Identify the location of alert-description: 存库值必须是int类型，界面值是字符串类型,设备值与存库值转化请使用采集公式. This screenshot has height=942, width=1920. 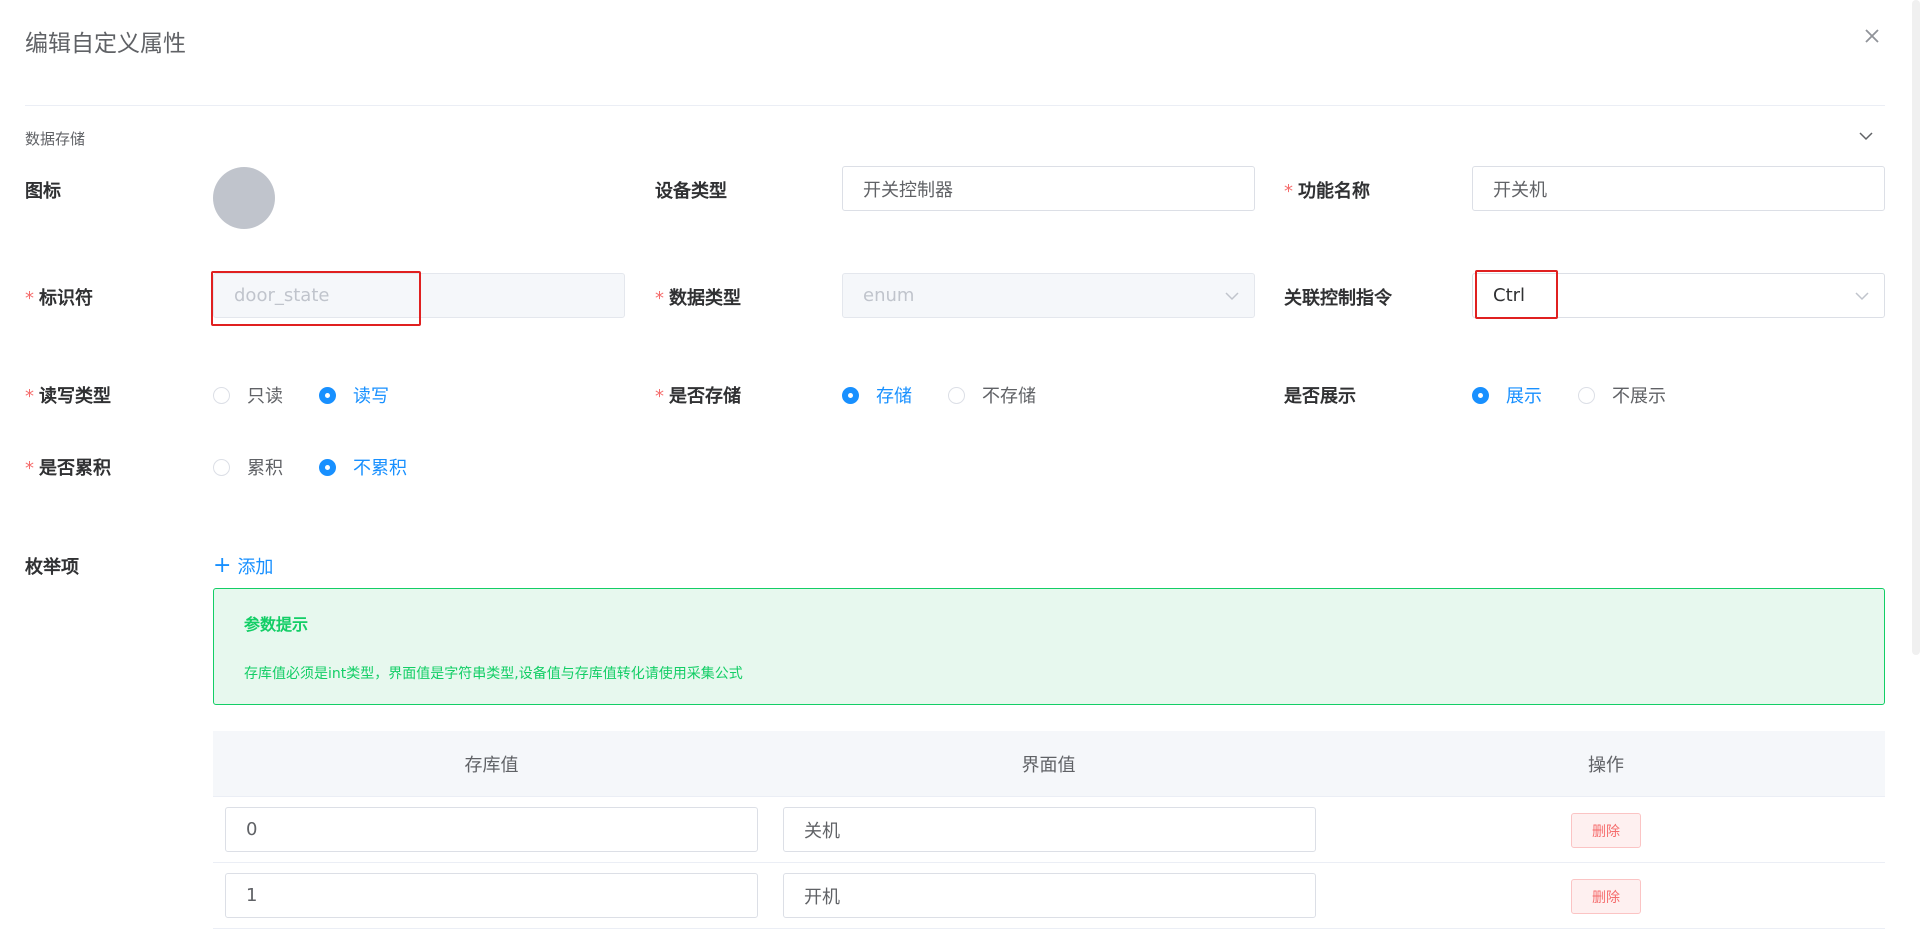
(493, 674).